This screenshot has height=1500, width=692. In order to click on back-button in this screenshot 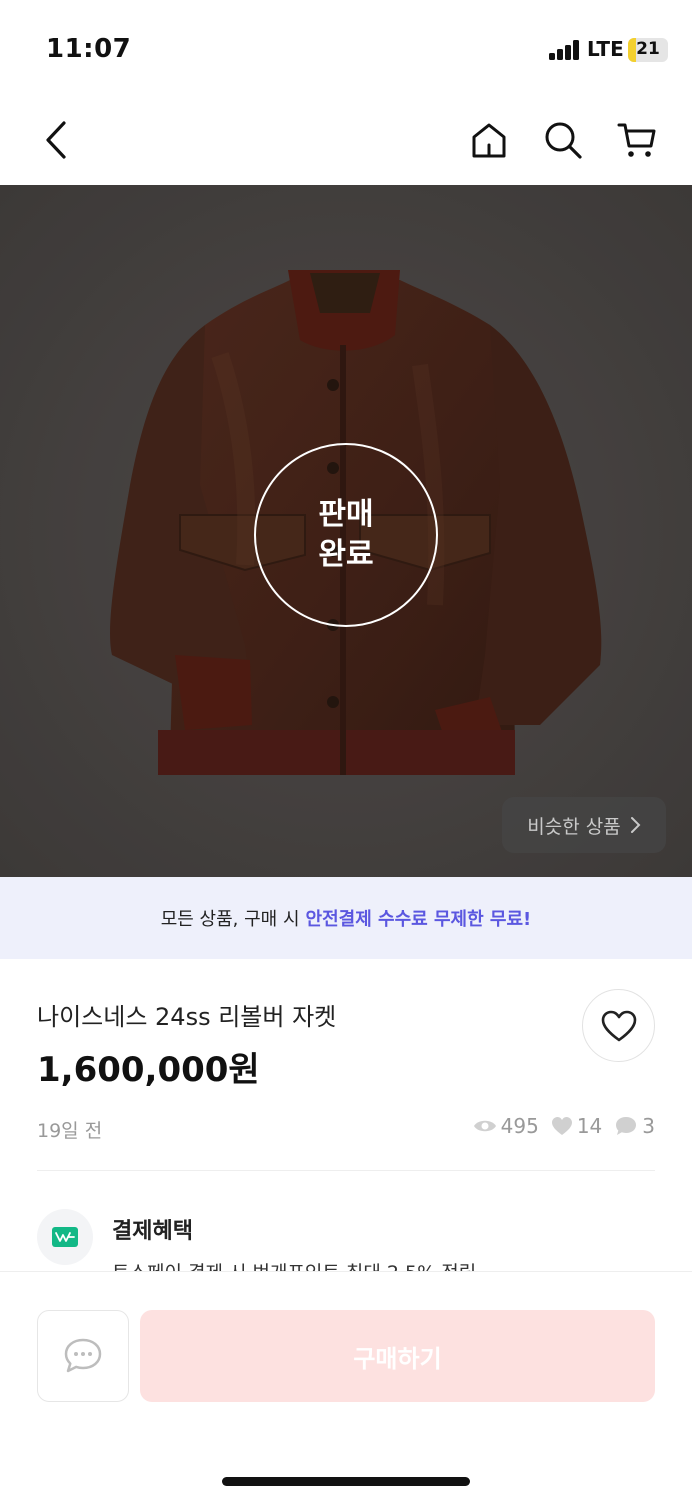, I will do `click(57, 140)`.